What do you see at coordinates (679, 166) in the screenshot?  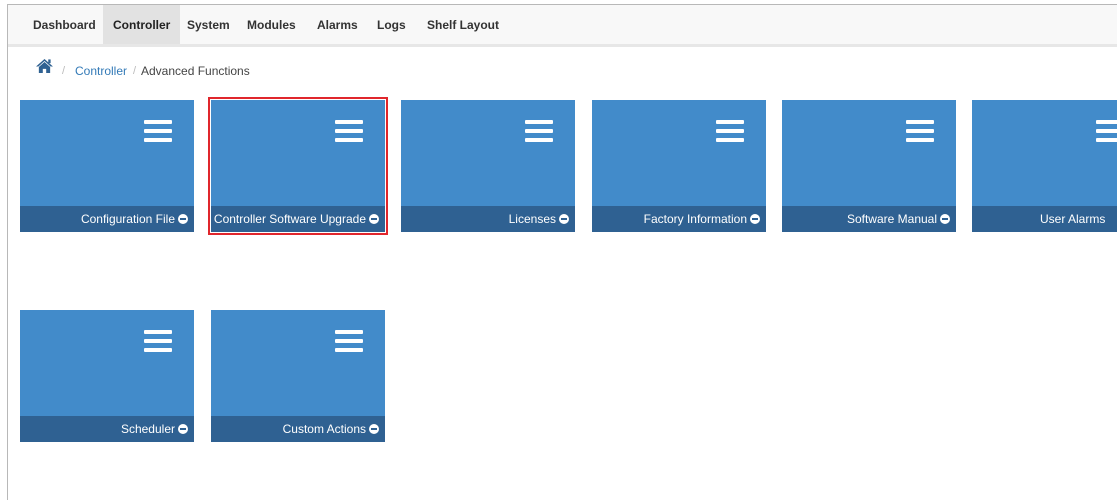 I see `tile-factory-information: Factory Information` at bounding box center [679, 166].